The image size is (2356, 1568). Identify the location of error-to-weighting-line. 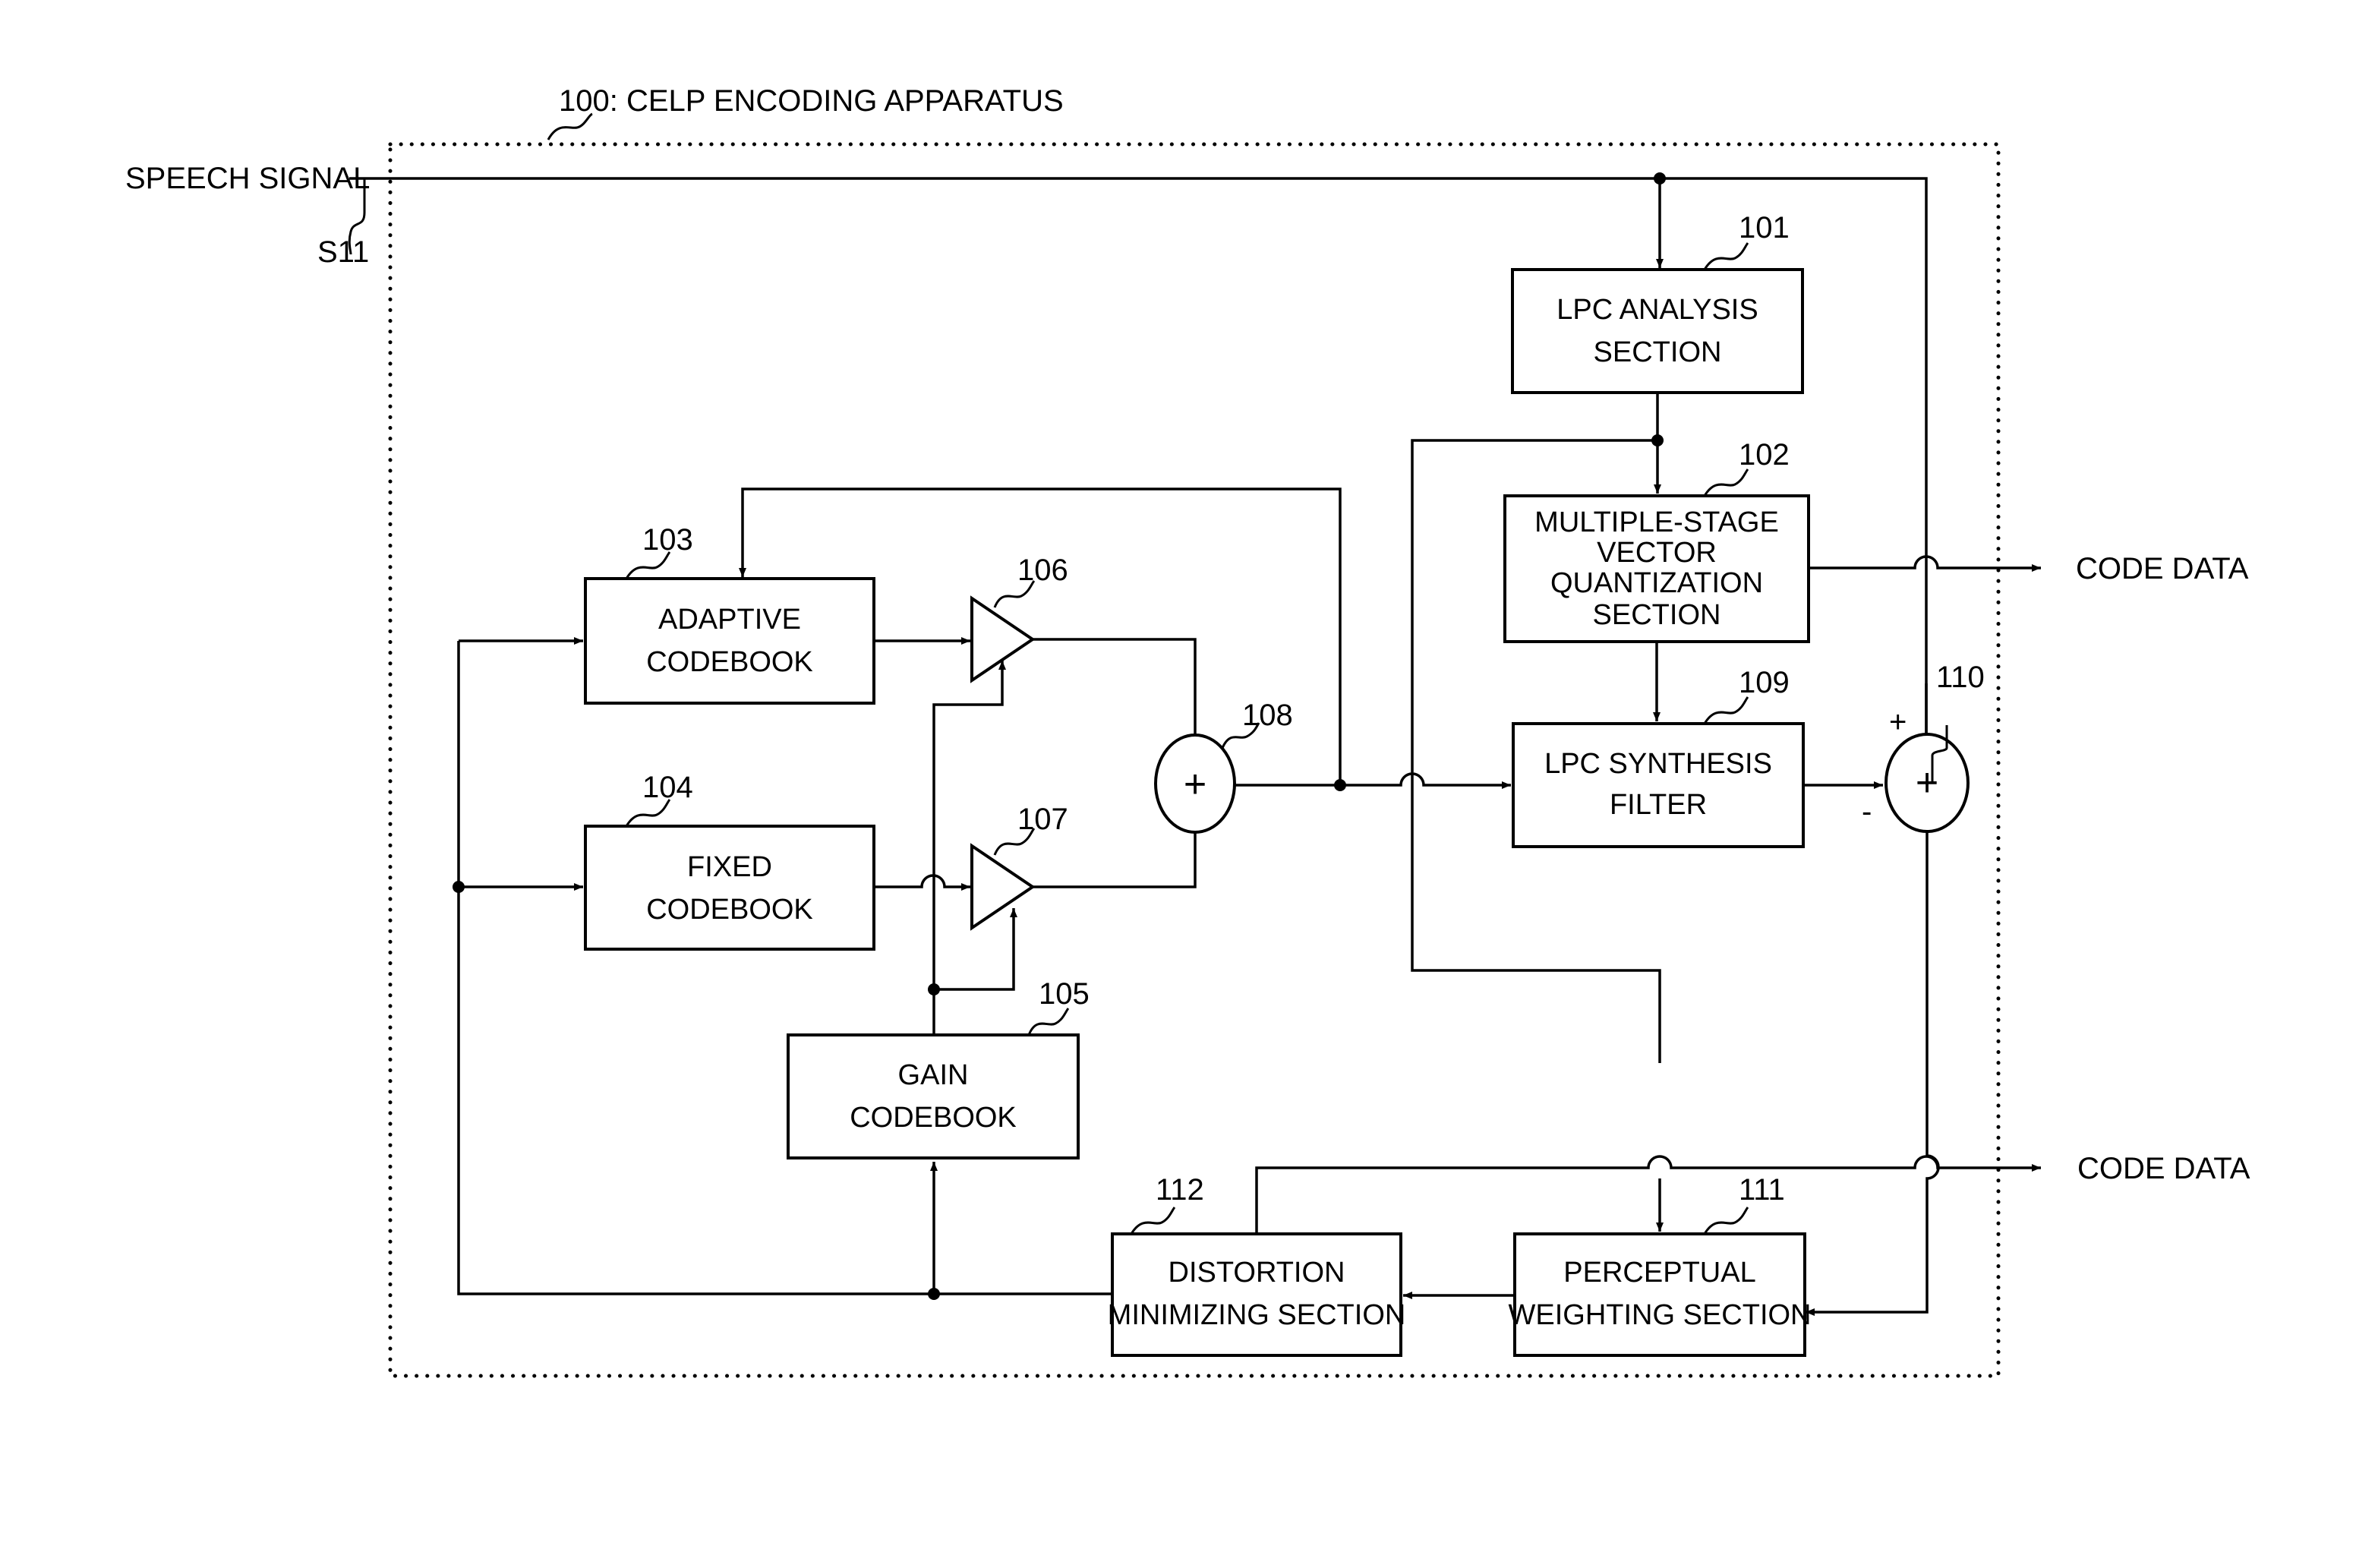
(1873, 1073).